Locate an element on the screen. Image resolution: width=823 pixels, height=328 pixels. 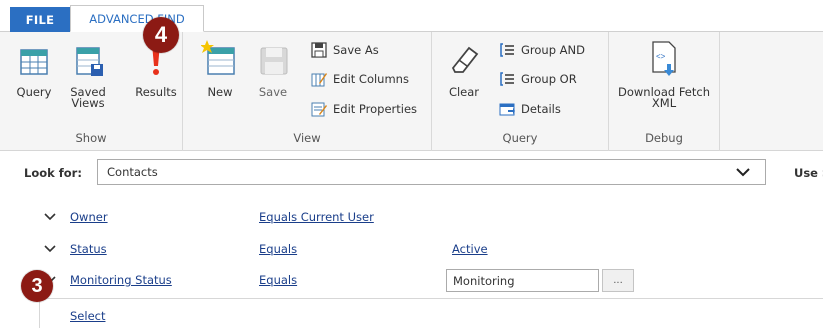
group-and-label: Group AND is located at coordinates (553, 50).